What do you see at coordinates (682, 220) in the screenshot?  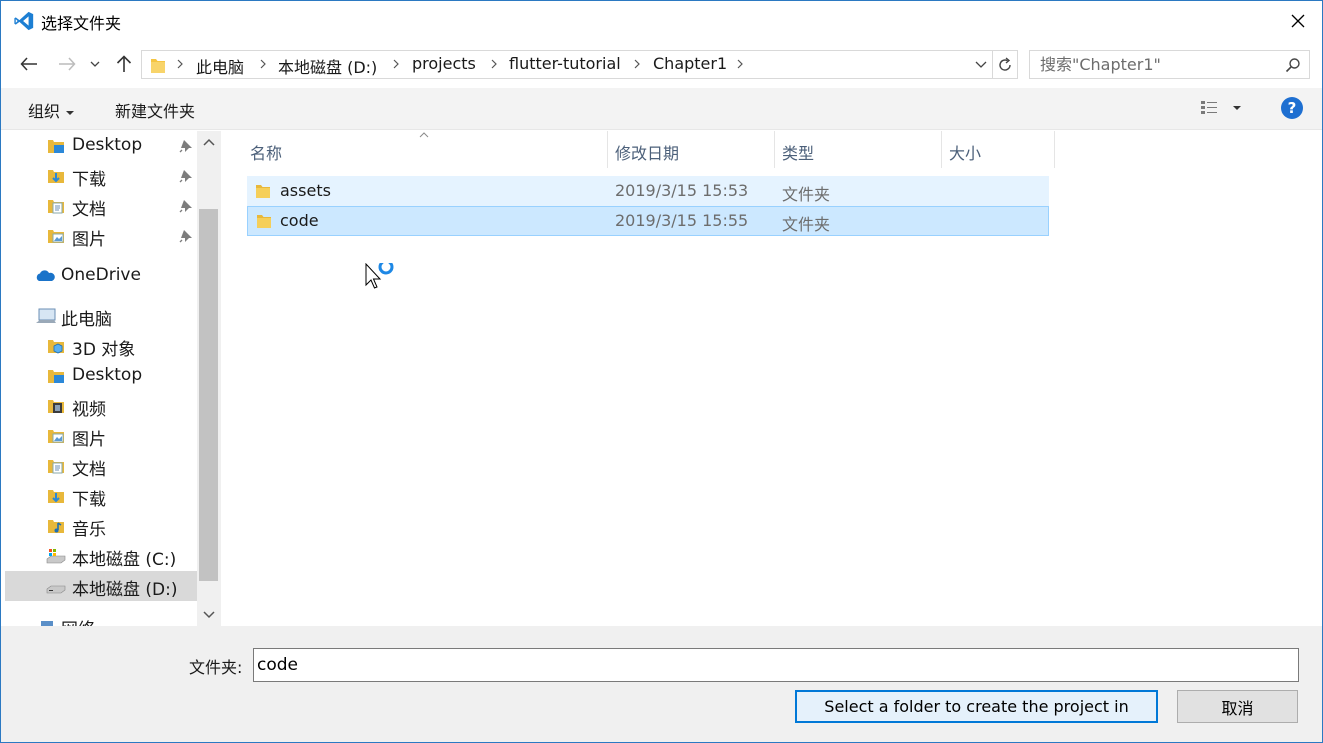 I see `file-date: 2019/3/15 15:55` at bounding box center [682, 220].